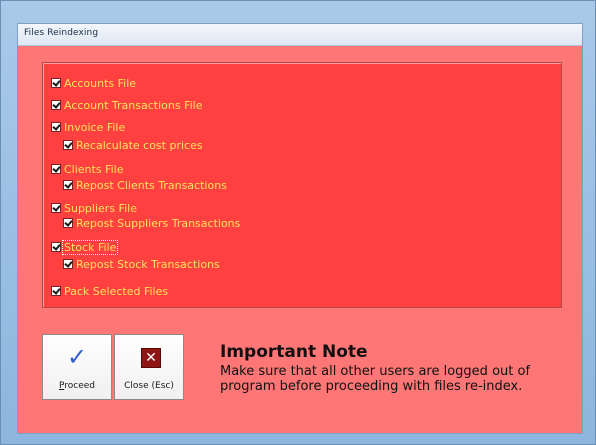 Image resolution: width=596 pixels, height=445 pixels. I want to click on option-accounts-file: Accounts File, so click(93, 83).